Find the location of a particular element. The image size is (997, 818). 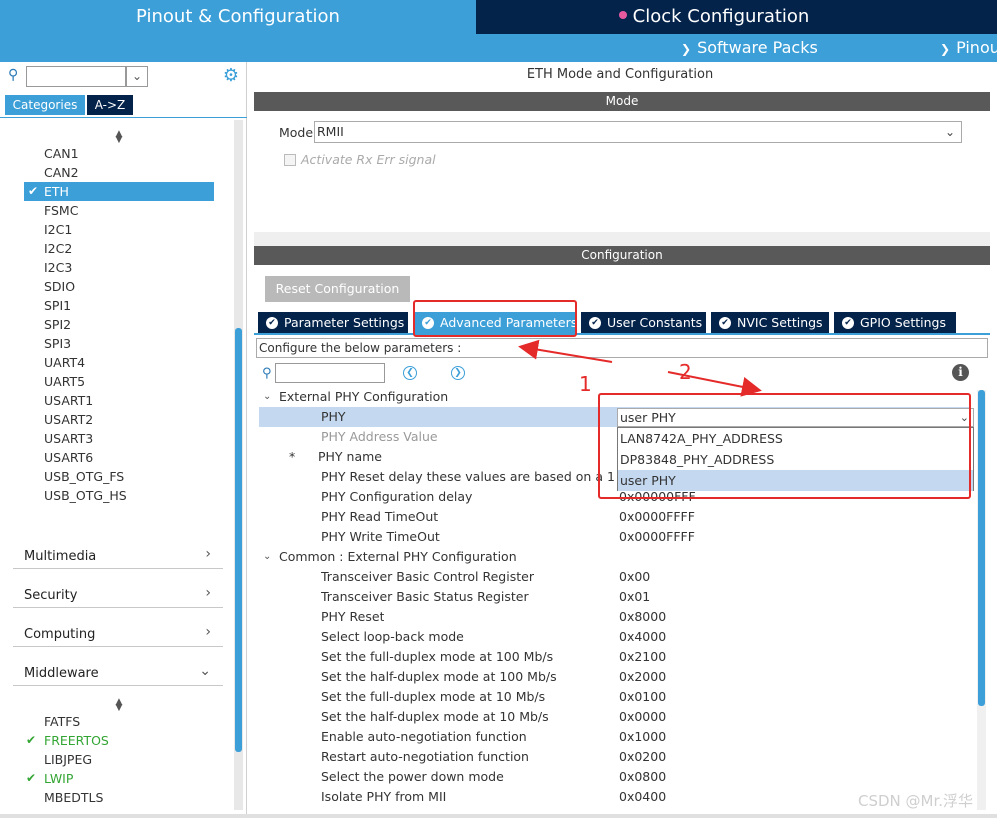

param-row-phy-write-timeout: PHY Write TimeOut 0x0000FFFF is located at coordinates (615, 537).